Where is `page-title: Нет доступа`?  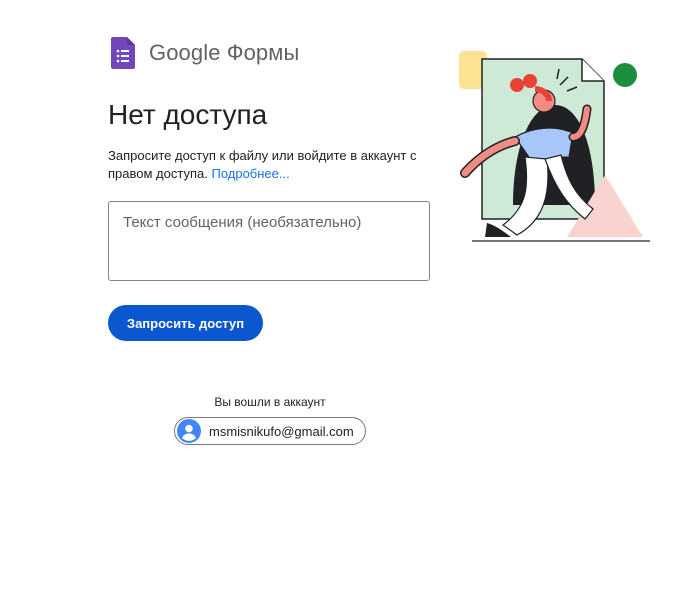
page-title: Нет доступа is located at coordinates (188, 114).